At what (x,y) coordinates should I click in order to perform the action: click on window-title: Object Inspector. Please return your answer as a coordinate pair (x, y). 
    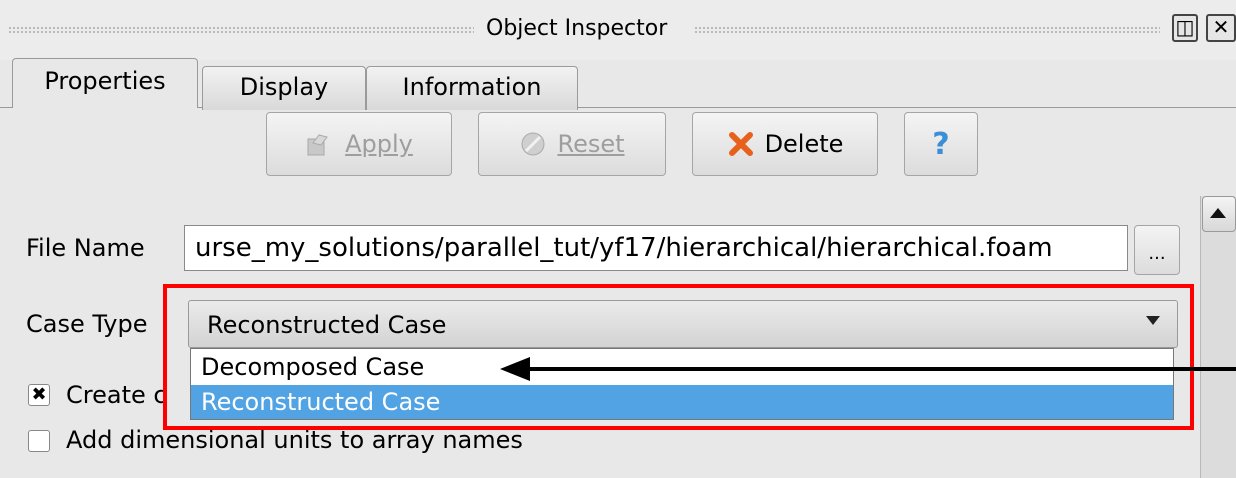
    Looking at the image, I should click on (577, 28).